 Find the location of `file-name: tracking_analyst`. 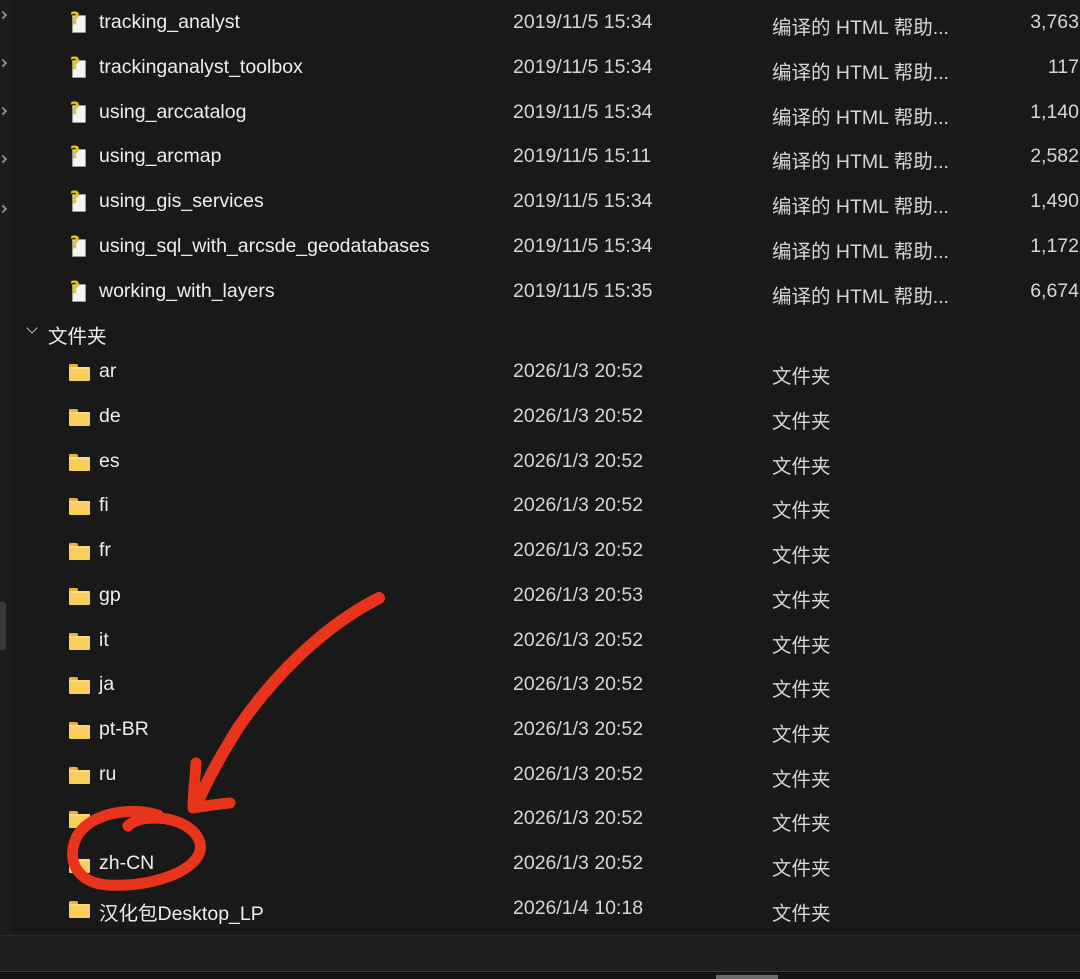

file-name: tracking_analyst is located at coordinates (169, 22).